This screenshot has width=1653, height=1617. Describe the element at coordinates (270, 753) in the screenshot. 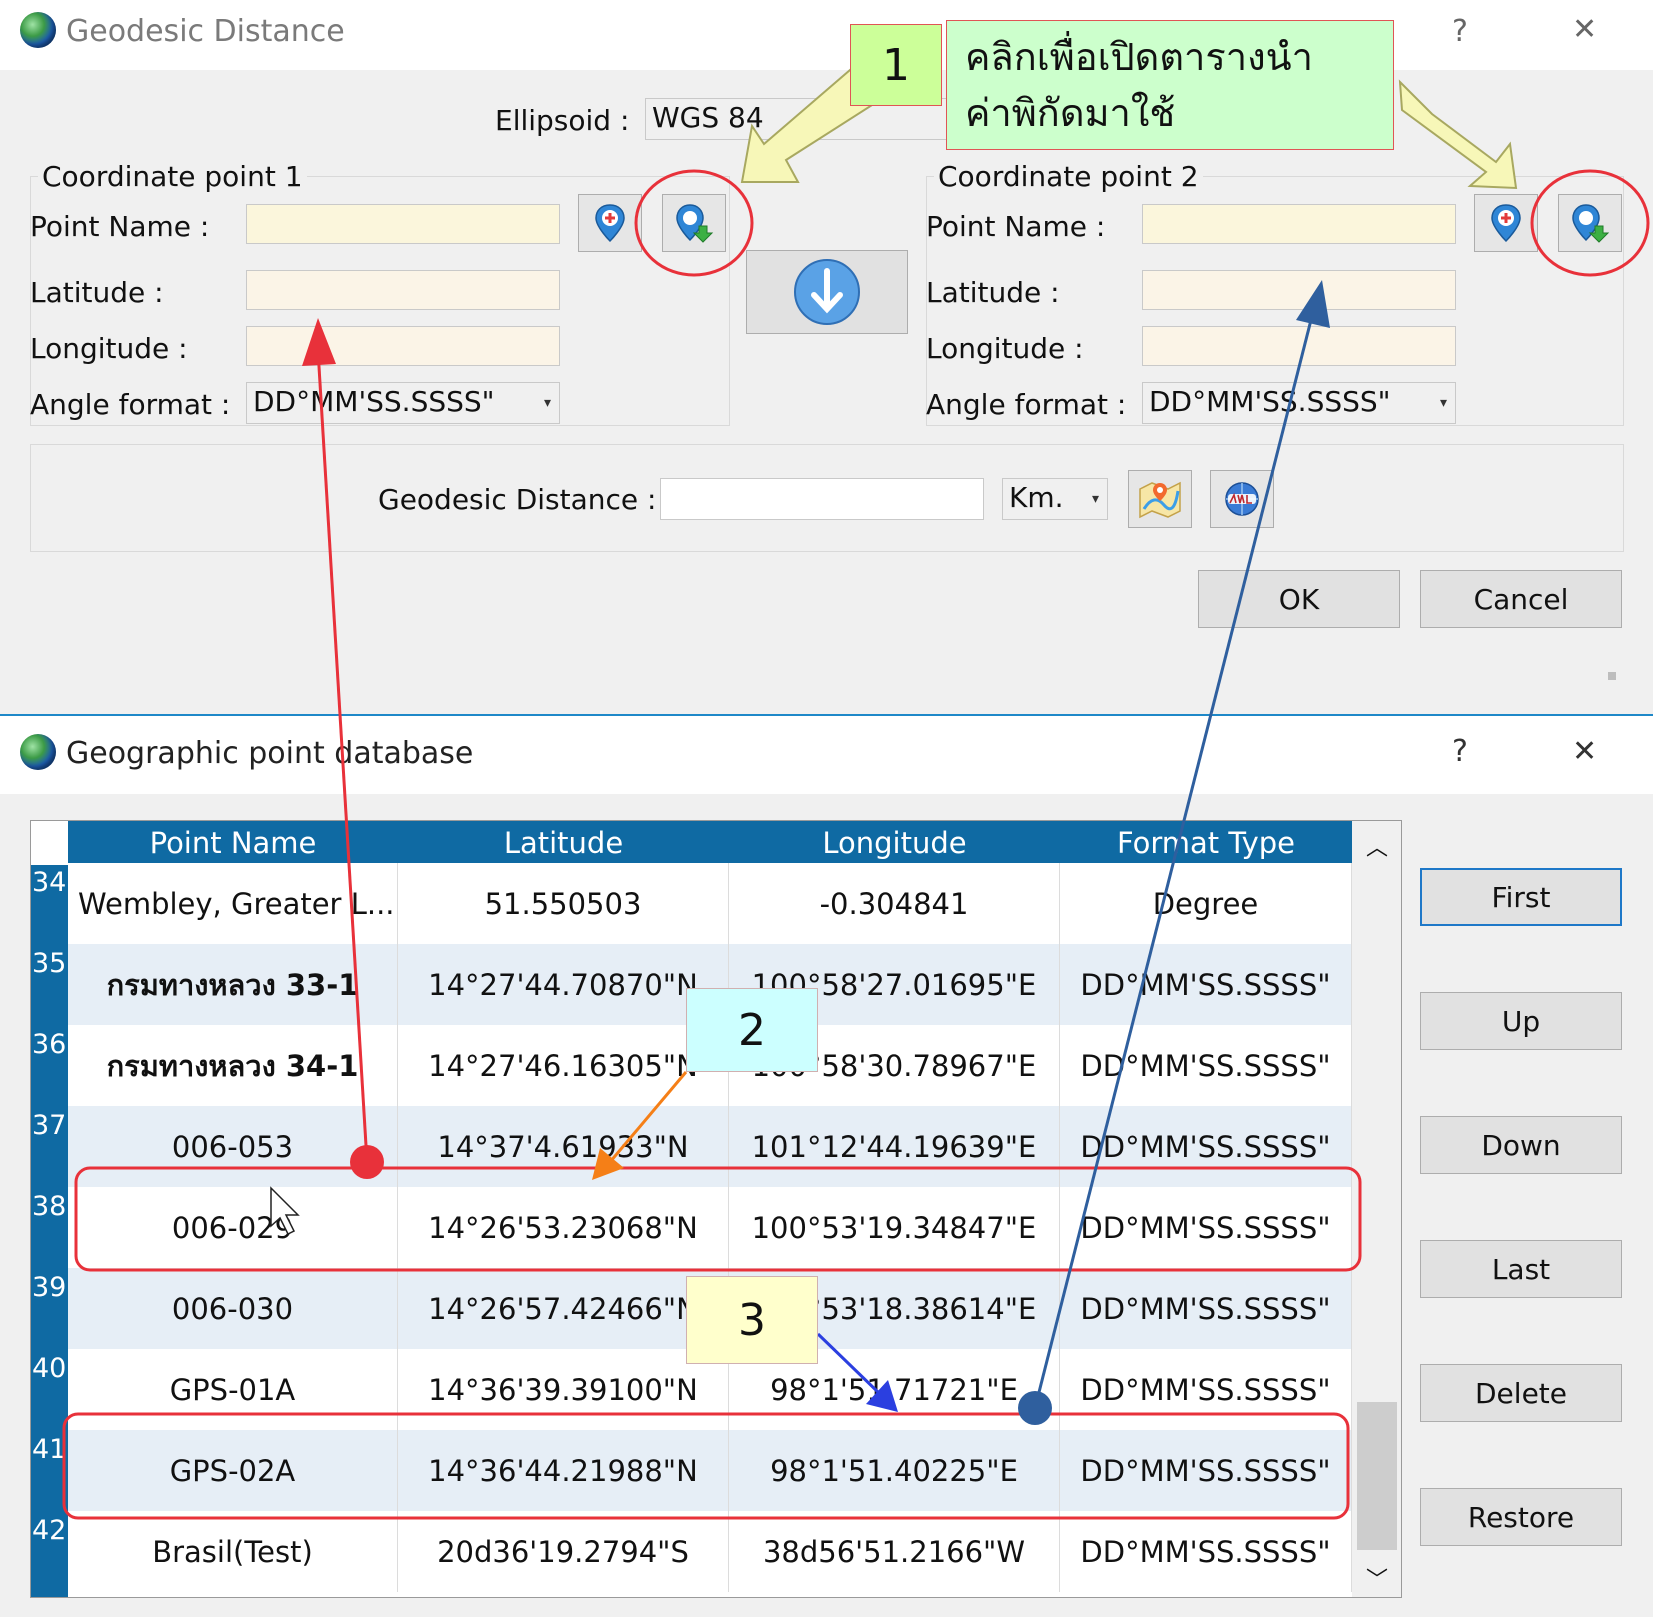

I see `database-title: Geographic point database` at that location.